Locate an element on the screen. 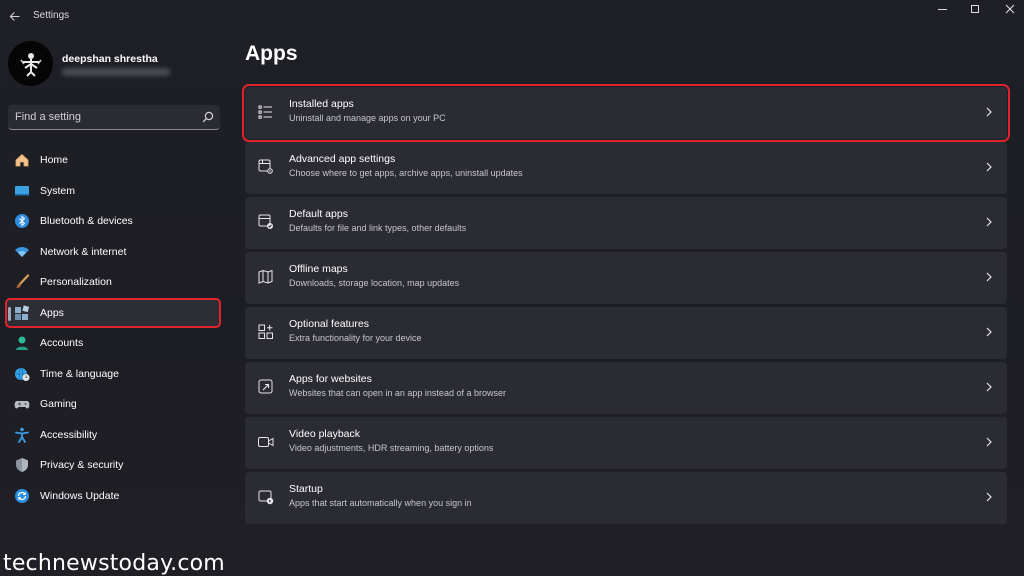 The image size is (1024, 576). sidebar-item-label: Personalization is located at coordinates (76, 282).